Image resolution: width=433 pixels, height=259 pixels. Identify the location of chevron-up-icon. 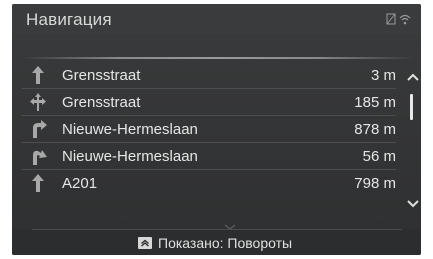
(413, 77).